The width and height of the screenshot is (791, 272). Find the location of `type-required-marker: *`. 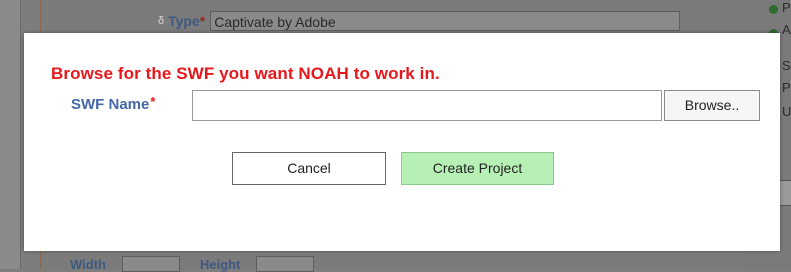

type-required-marker: * is located at coordinates (202, 21).